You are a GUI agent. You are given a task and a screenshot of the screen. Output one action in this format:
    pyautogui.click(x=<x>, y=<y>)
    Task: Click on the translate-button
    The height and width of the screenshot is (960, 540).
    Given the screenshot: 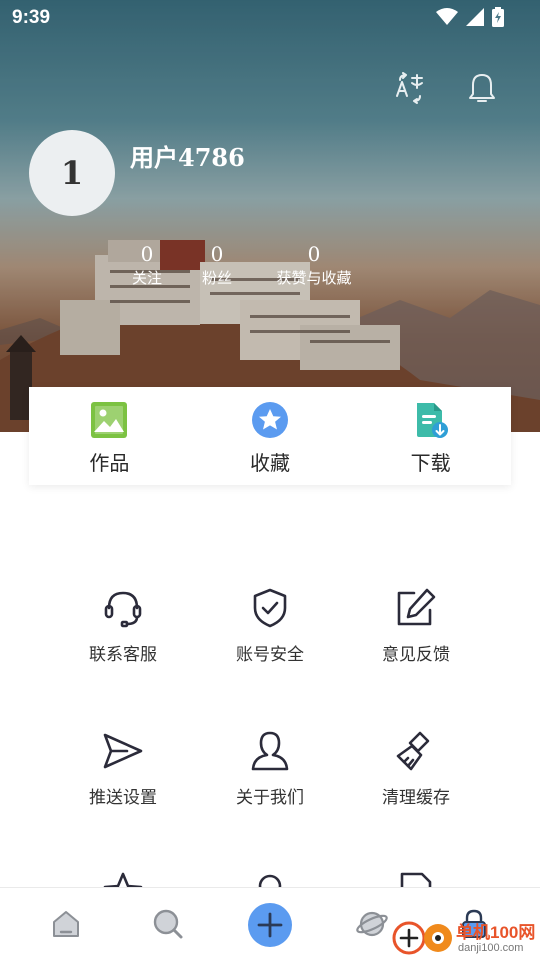 What is the action you would take?
    pyautogui.click(x=410, y=88)
    